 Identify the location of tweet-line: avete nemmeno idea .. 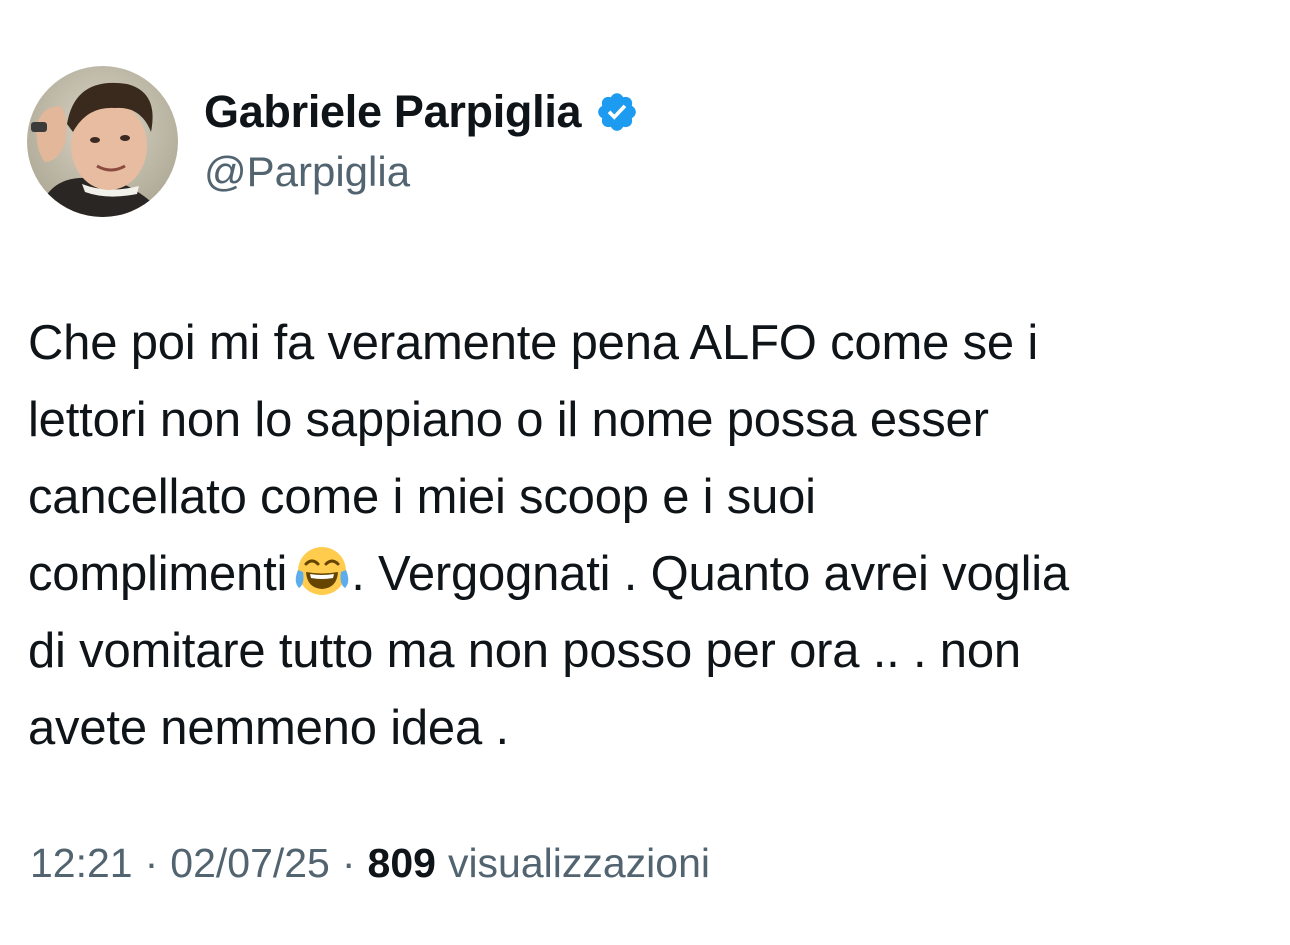
(268, 728).